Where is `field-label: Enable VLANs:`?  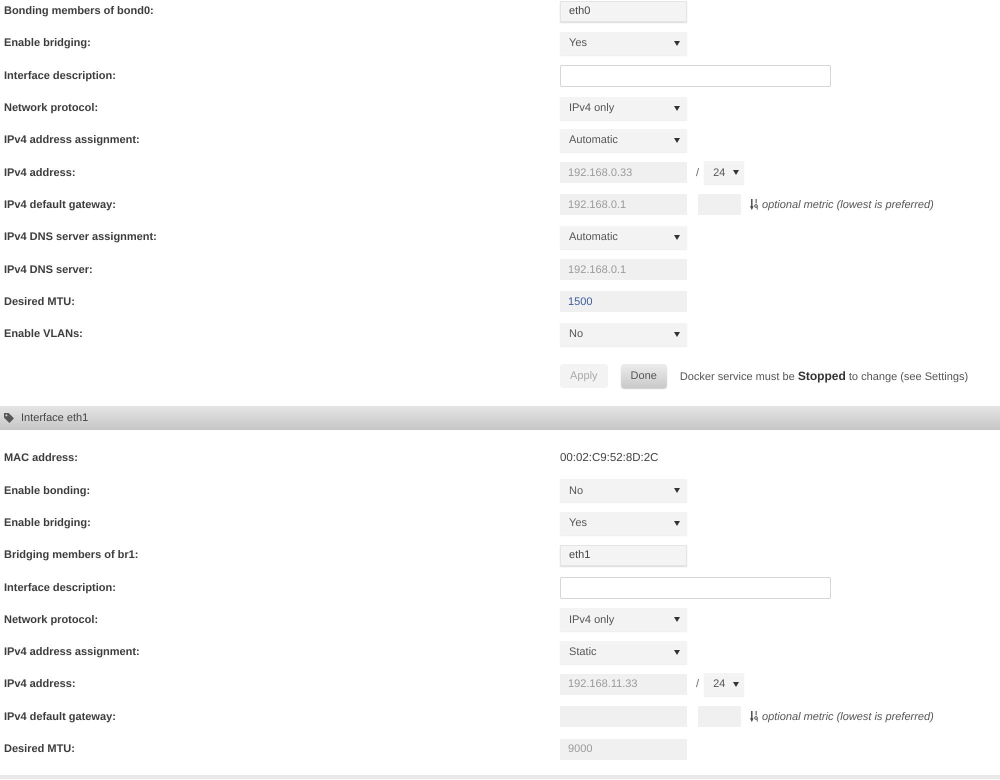 field-label: Enable VLANs: is located at coordinates (43, 334).